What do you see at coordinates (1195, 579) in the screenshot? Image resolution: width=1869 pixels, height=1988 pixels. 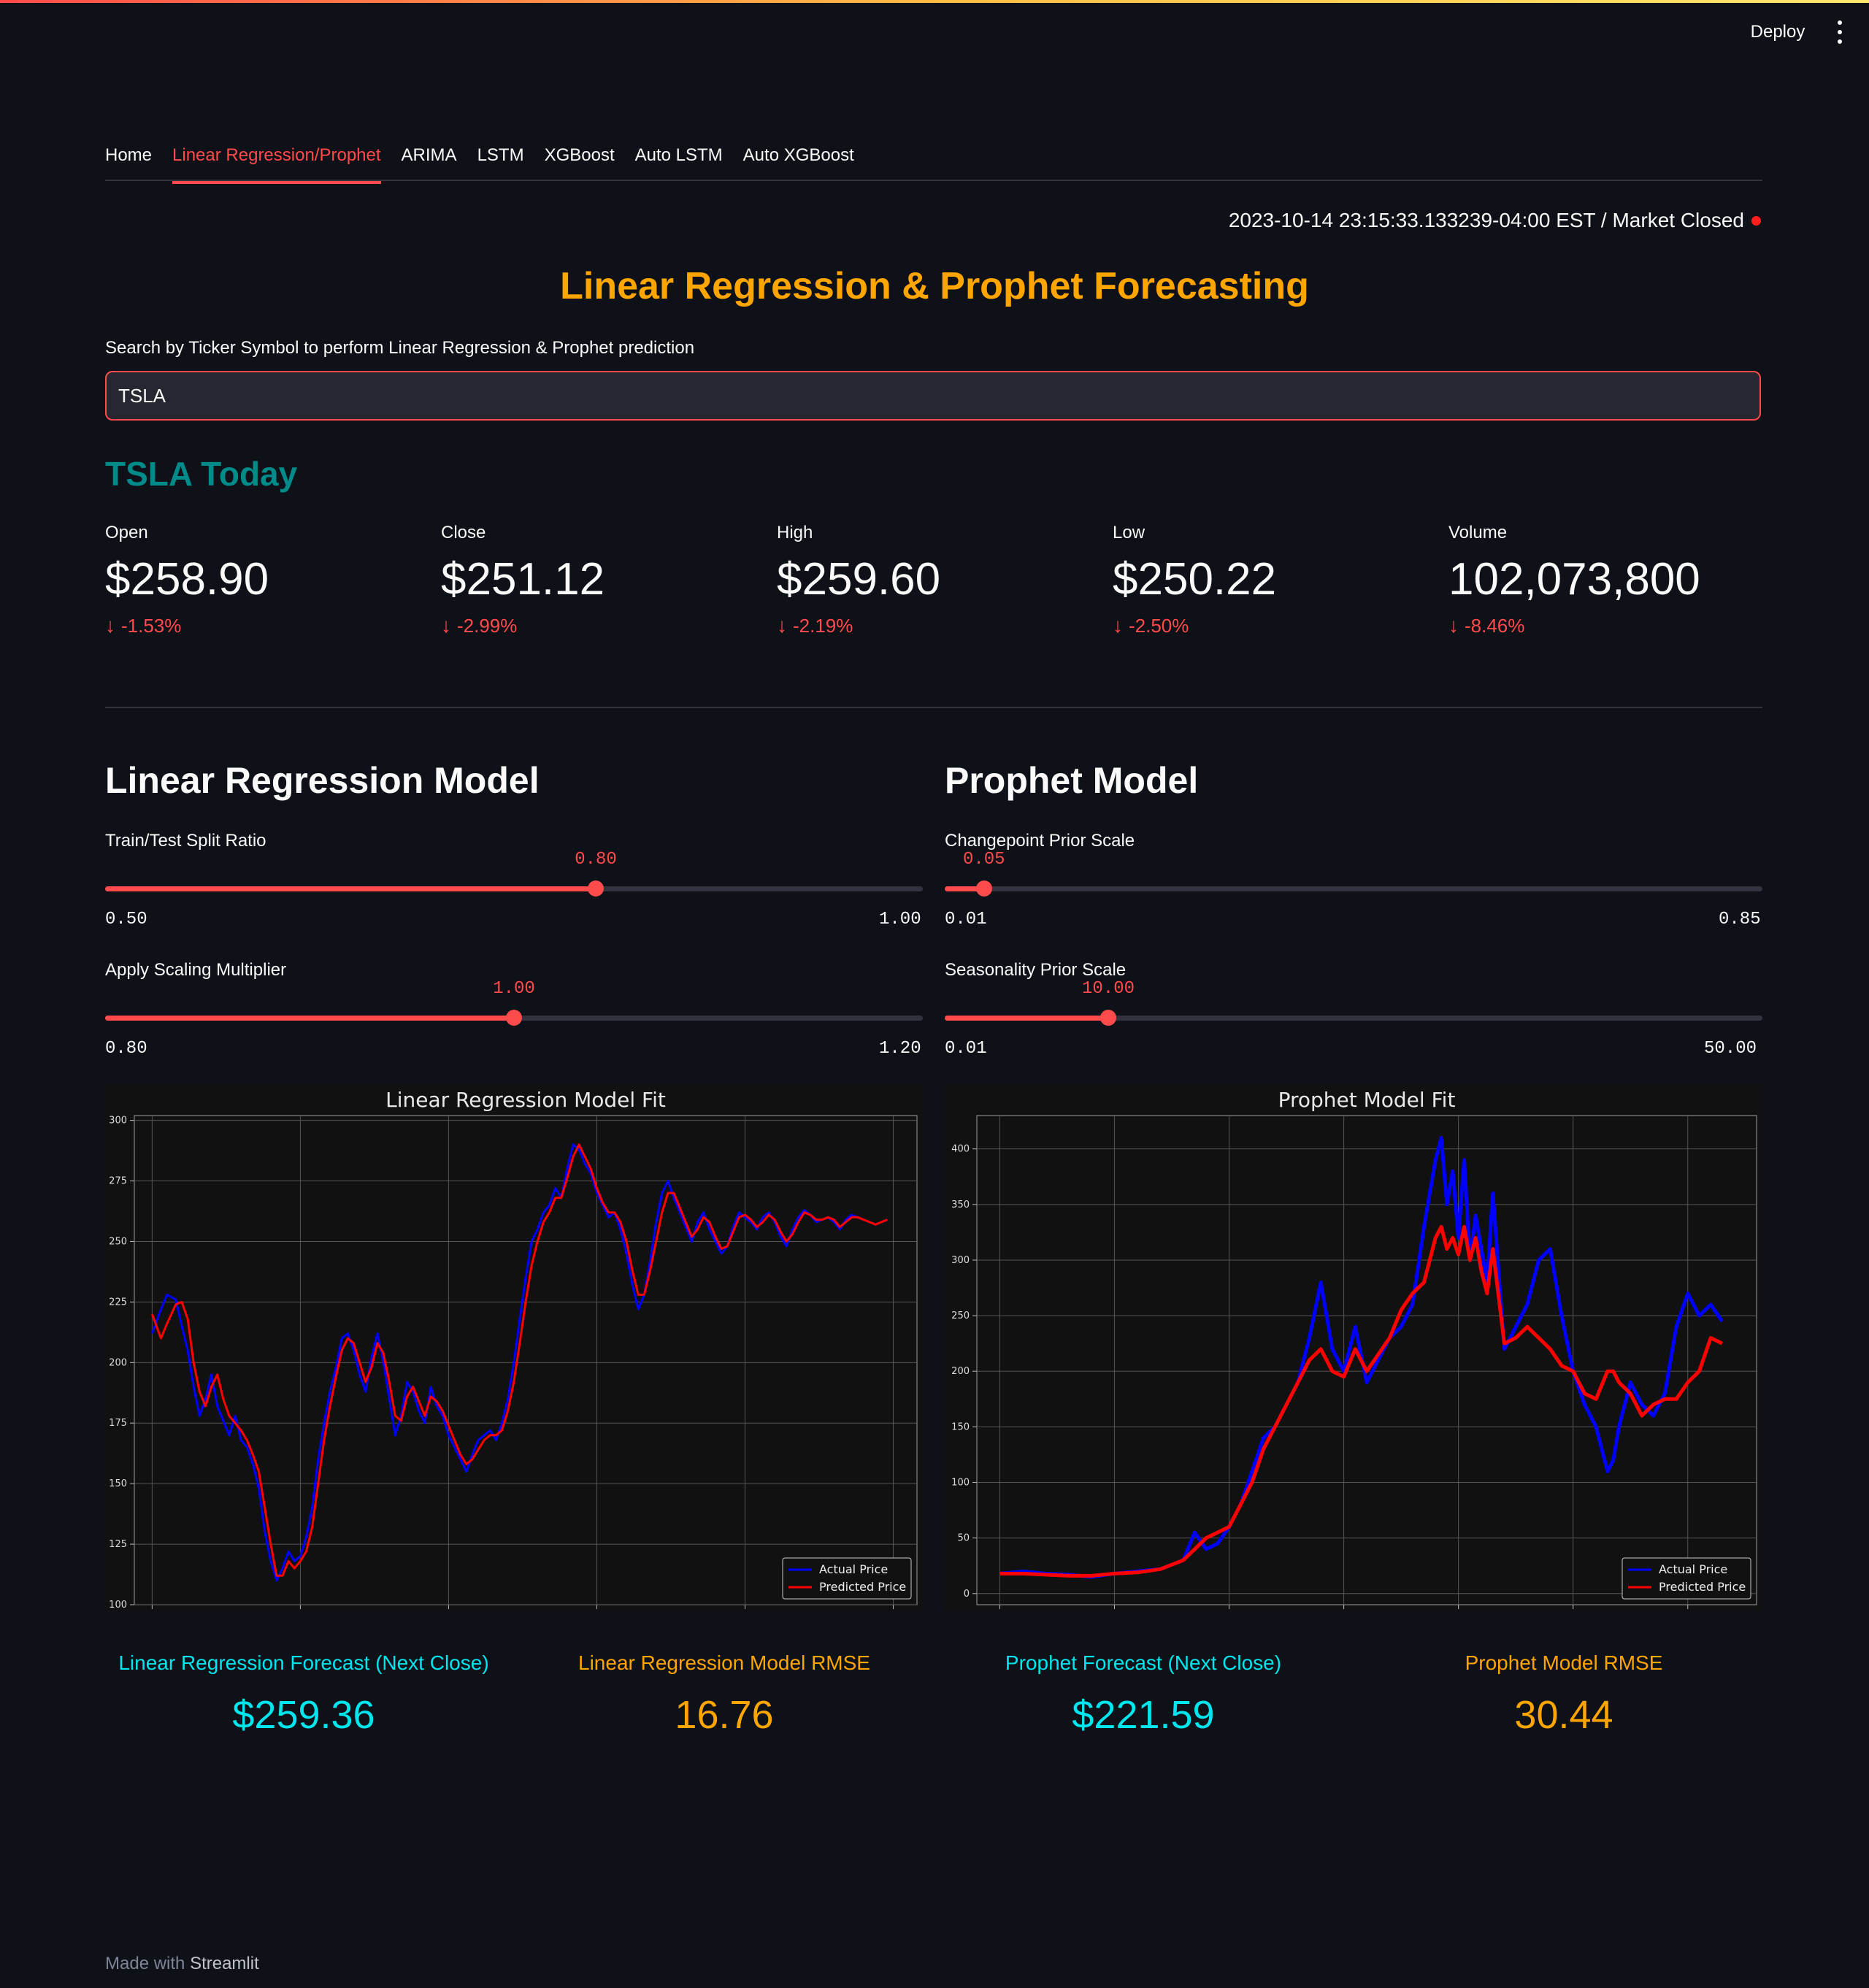 I see `metric-value: $250.22` at bounding box center [1195, 579].